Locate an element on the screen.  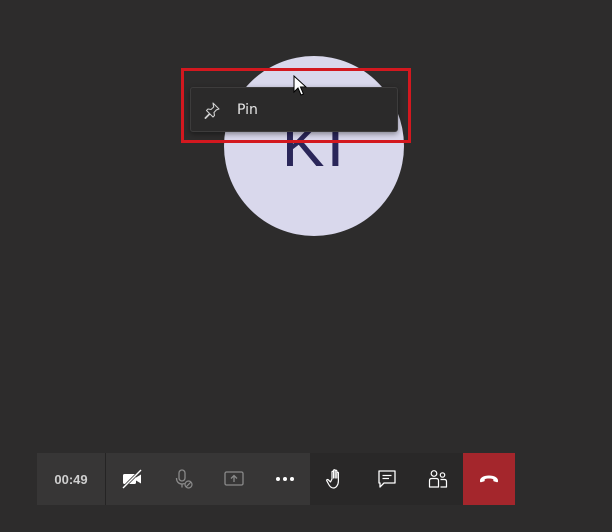
meeting-controls is located at coordinates (412, 479).